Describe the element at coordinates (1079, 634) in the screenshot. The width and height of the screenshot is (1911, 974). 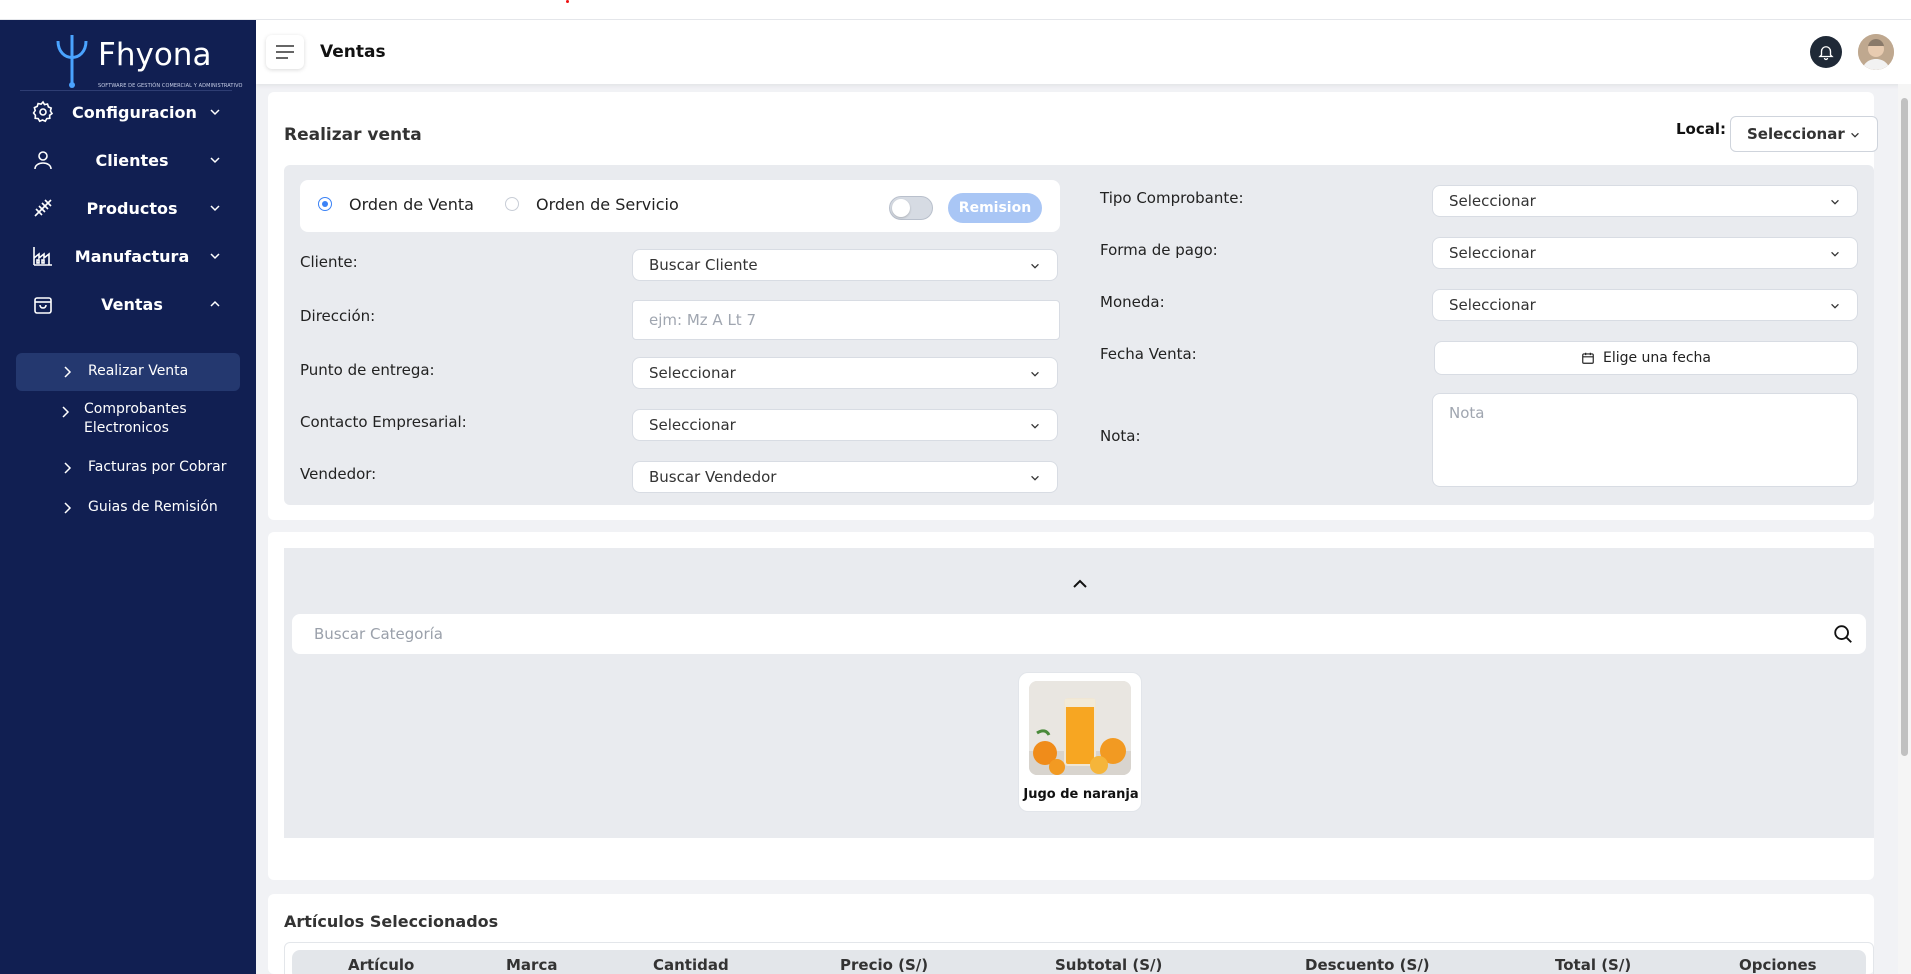
I see `category-search-input: Buscar Categoría` at that location.